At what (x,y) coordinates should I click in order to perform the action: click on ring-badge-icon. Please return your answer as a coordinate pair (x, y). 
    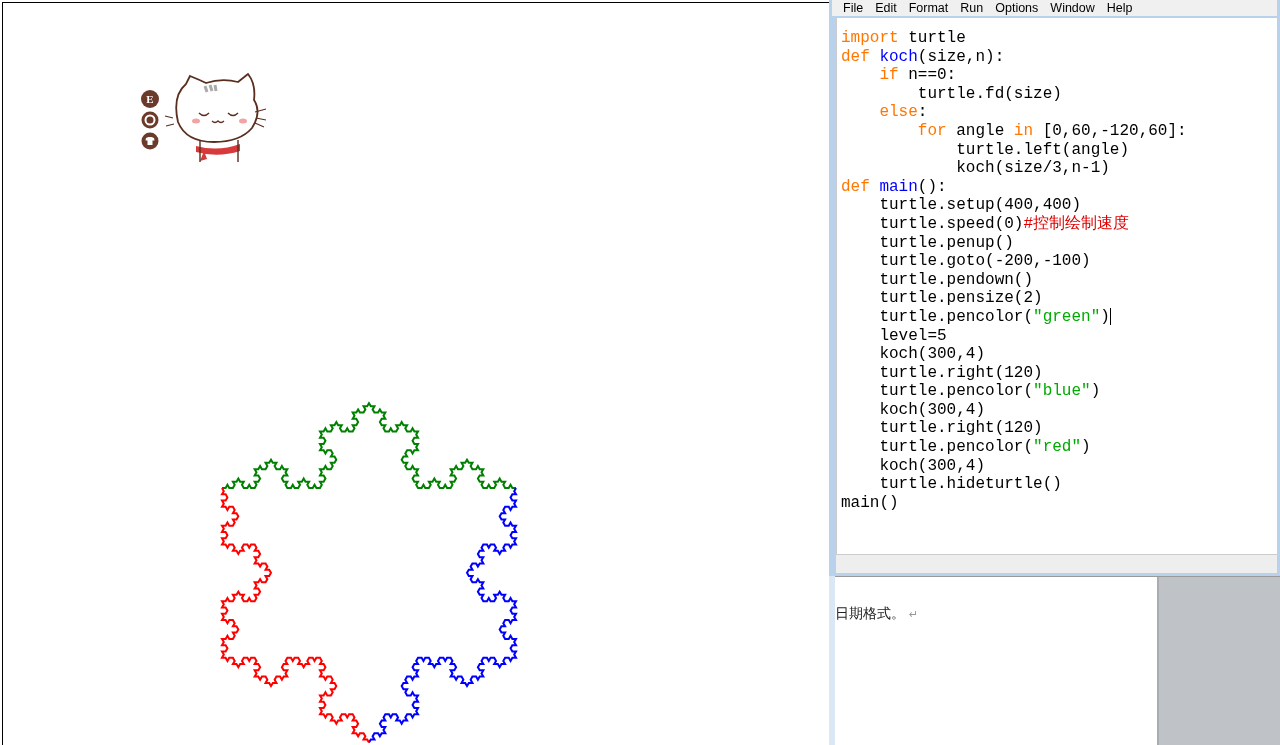
    Looking at the image, I should click on (150, 120).